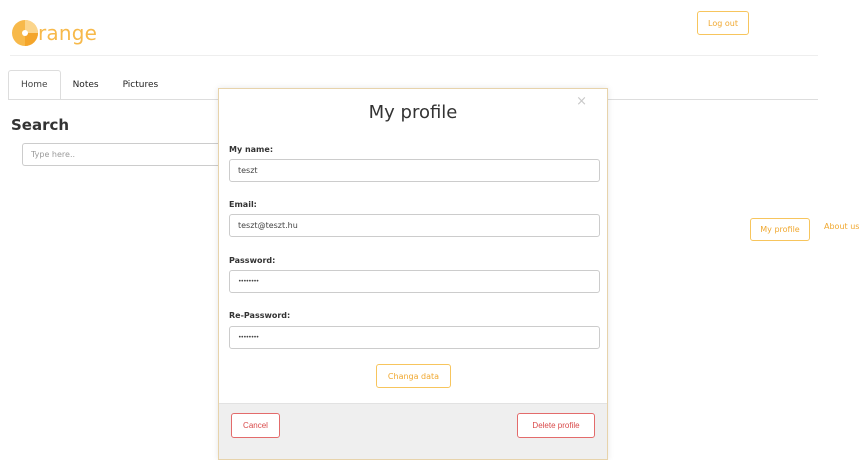  What do you see at coordinates (780, 229) in the screenshot?
I see `my-profile-button: My profile` at bounding box center [780, 229].